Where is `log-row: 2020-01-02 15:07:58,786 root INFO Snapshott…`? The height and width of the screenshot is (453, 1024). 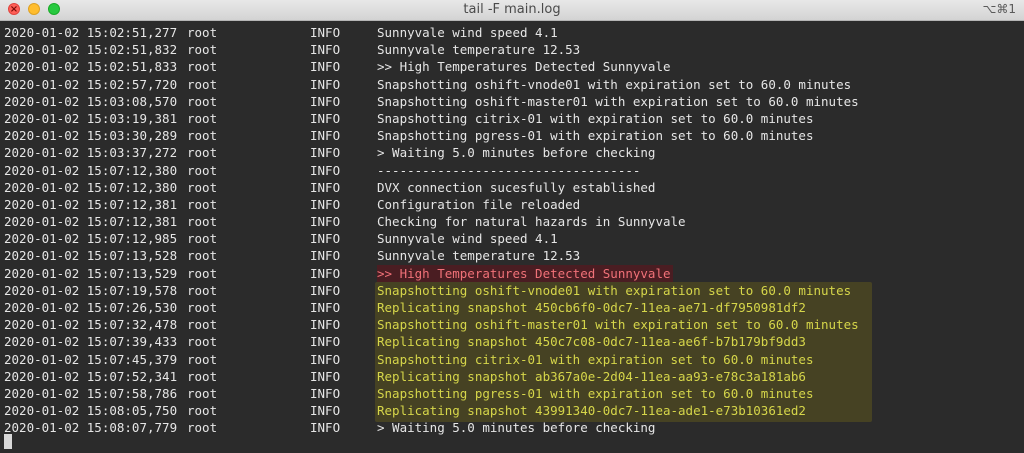 log-row: 2020-01-02 15:07:58,786 root INFO Snapshott… is located at coordinates (512, 393).